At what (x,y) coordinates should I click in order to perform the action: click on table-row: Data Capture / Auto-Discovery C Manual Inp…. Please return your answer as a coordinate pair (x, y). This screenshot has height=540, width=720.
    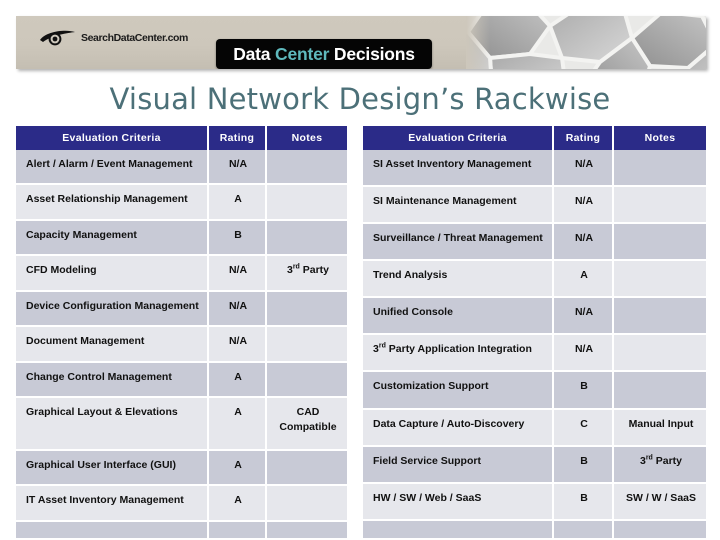
    Looking at the image, I should click on (534, 427).